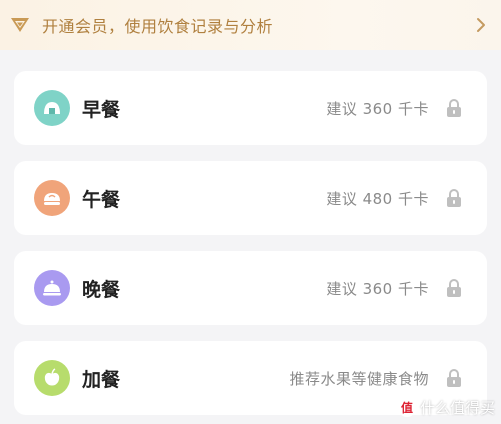  I want to click on meal-title: 加餐, so click(101, 379).